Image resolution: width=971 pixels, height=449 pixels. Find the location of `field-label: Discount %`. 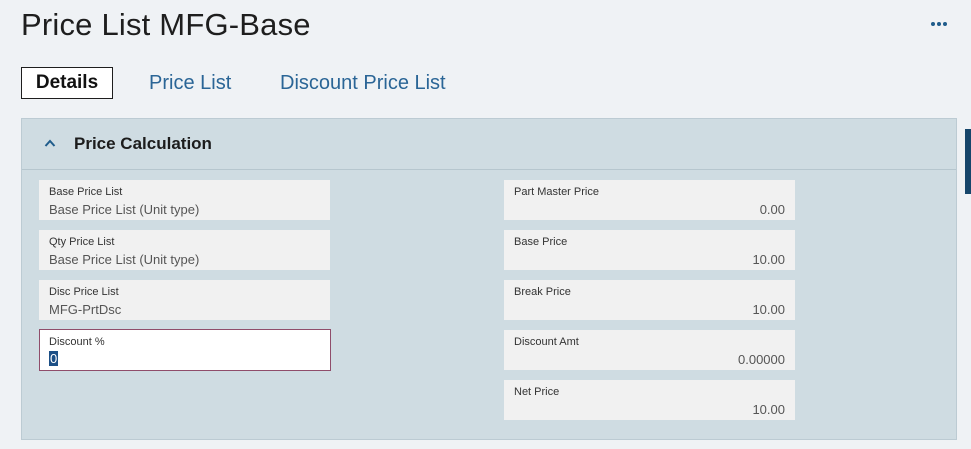

field-label: Discount % is located at coordinates (77, 342).